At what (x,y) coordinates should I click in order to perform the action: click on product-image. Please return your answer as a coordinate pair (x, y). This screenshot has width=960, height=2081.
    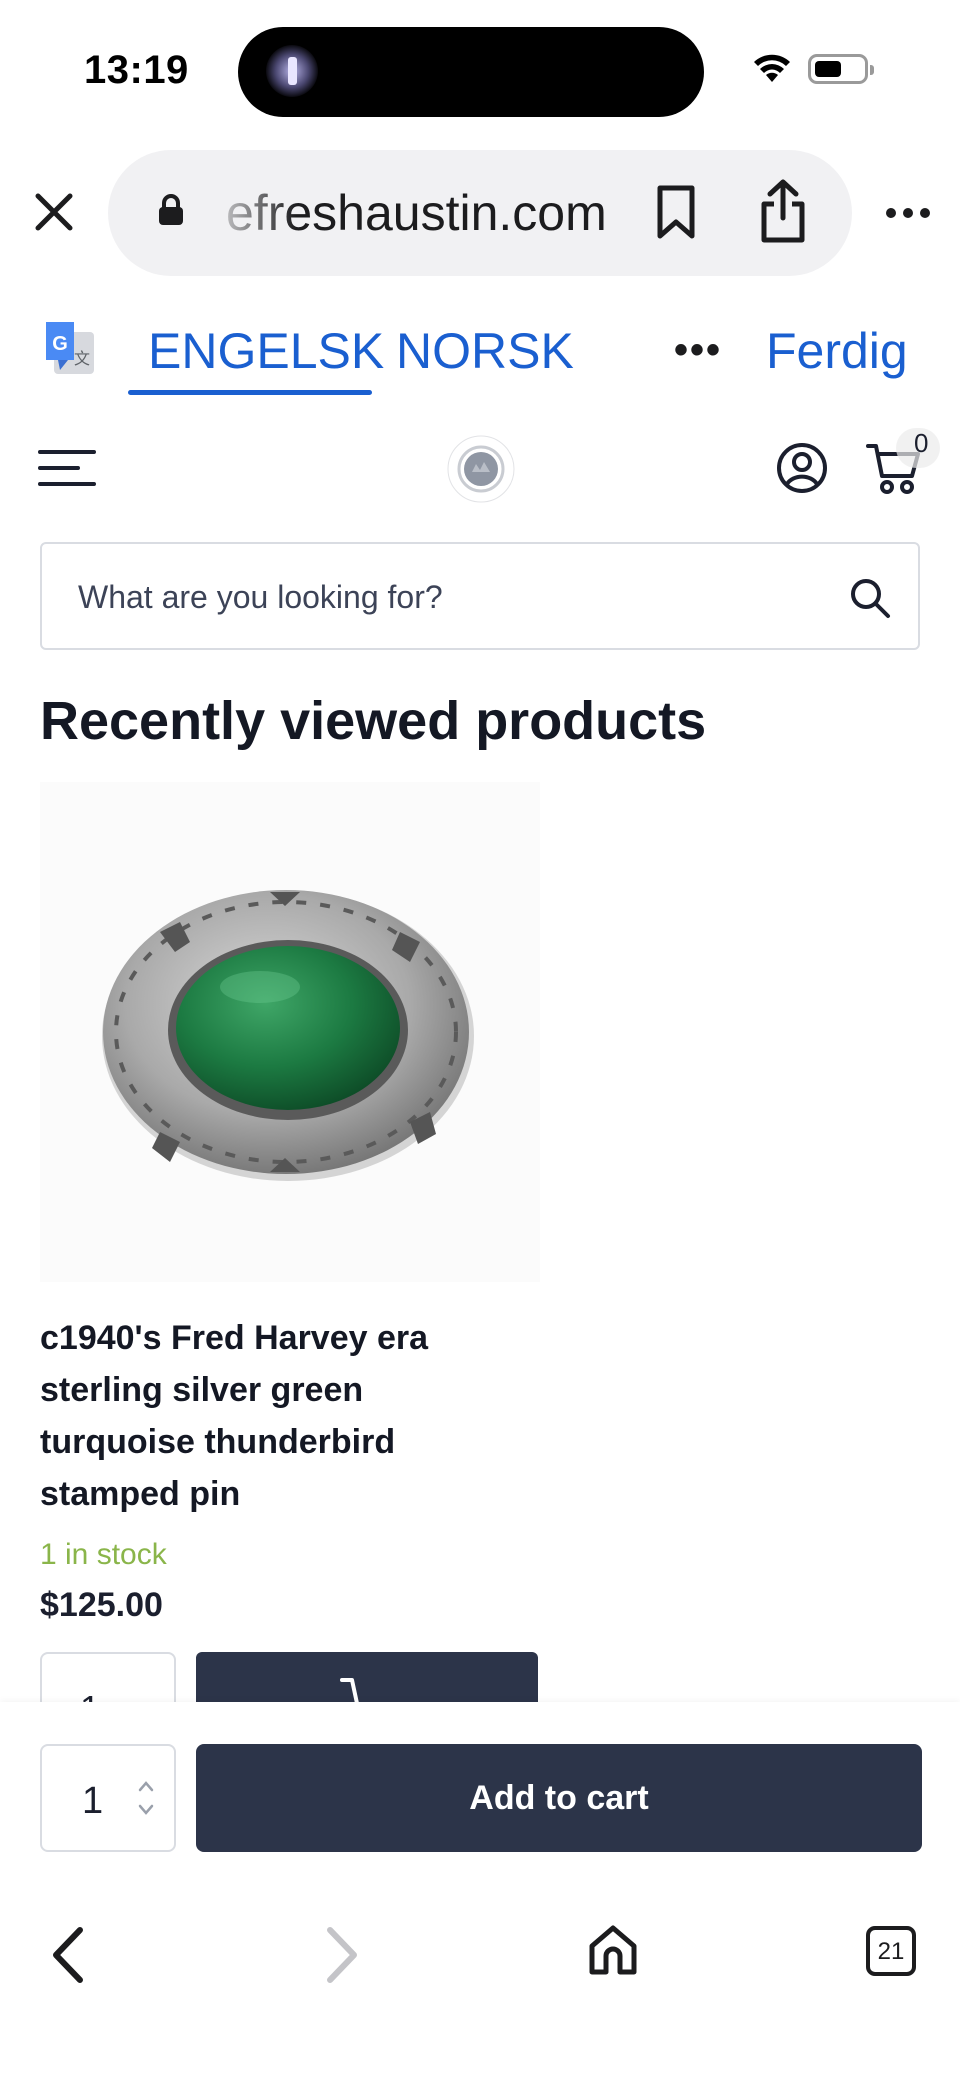
    Looking at the image, I should click on (290, 1032).